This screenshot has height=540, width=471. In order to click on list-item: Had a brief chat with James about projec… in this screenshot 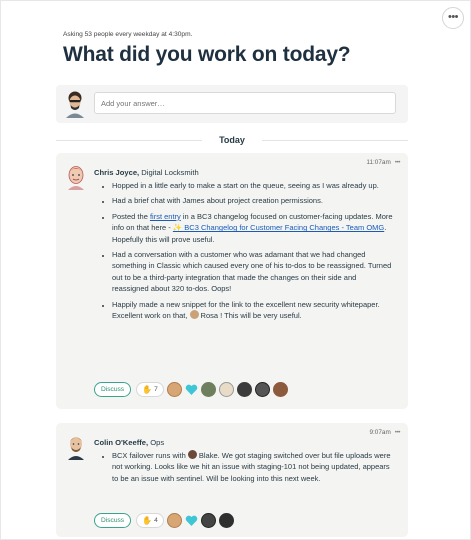, I will do `click(253, 200)`.